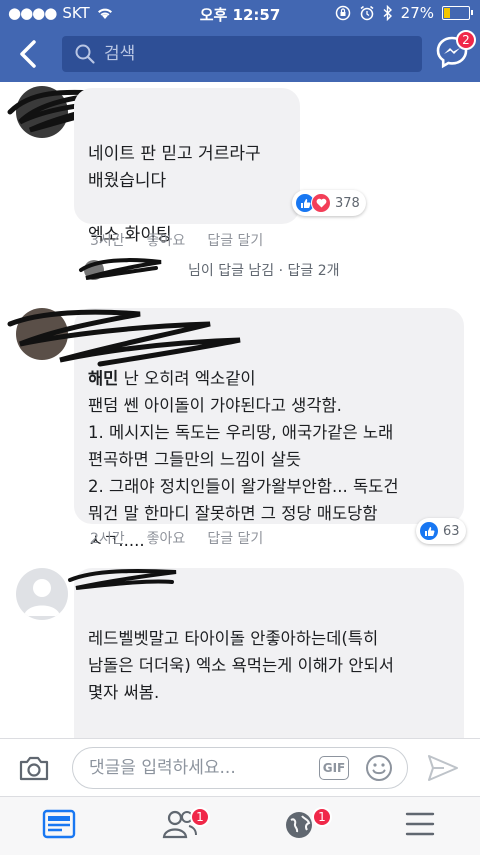  I want to click on tab-menu, so click(424, 826).